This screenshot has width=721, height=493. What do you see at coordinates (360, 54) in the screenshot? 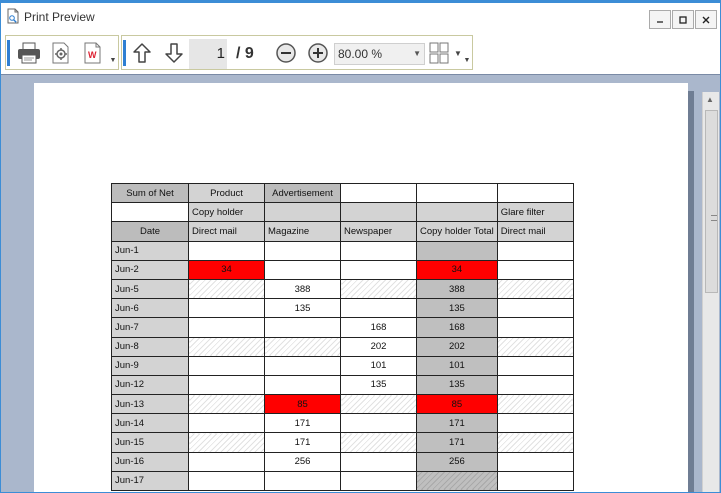
I see `zoom-value: 80.00 %` at bounding box center [360, 54].